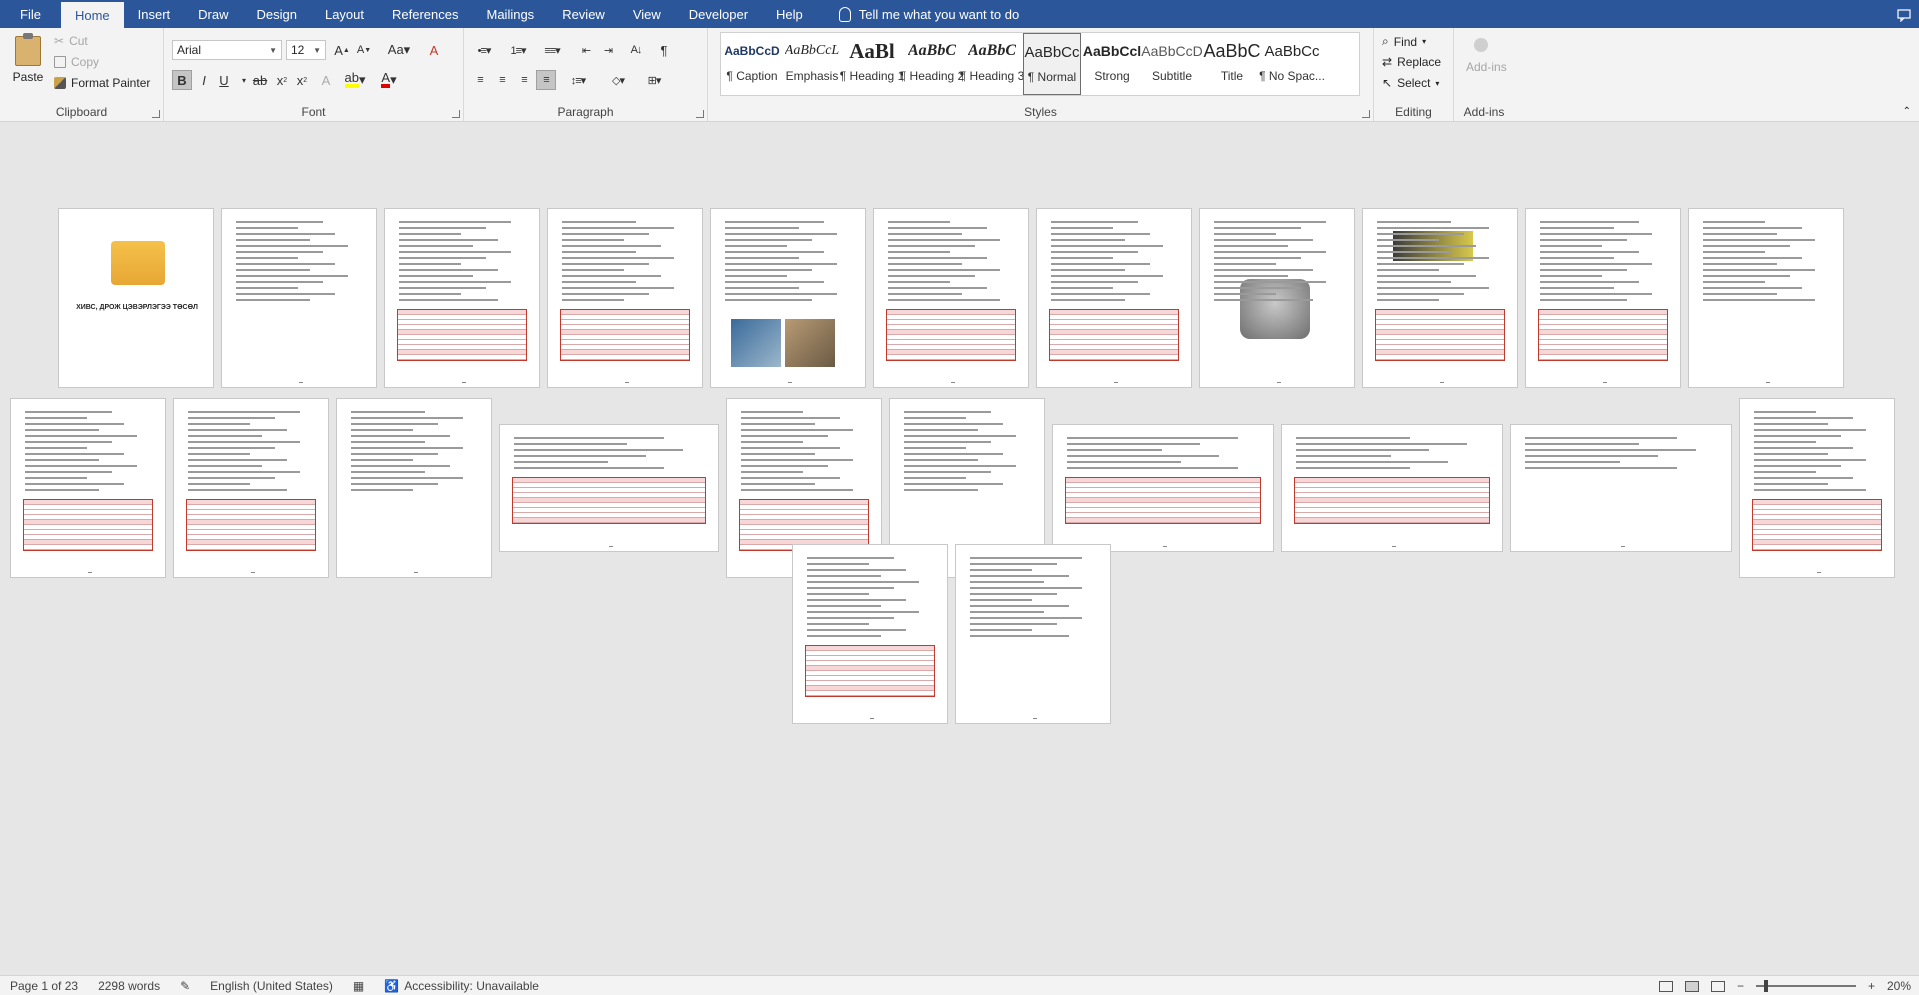  Describe the element at coordinates (608, 50) in the screenshot. I see `increase-indent-icon: ⇥` at that location.